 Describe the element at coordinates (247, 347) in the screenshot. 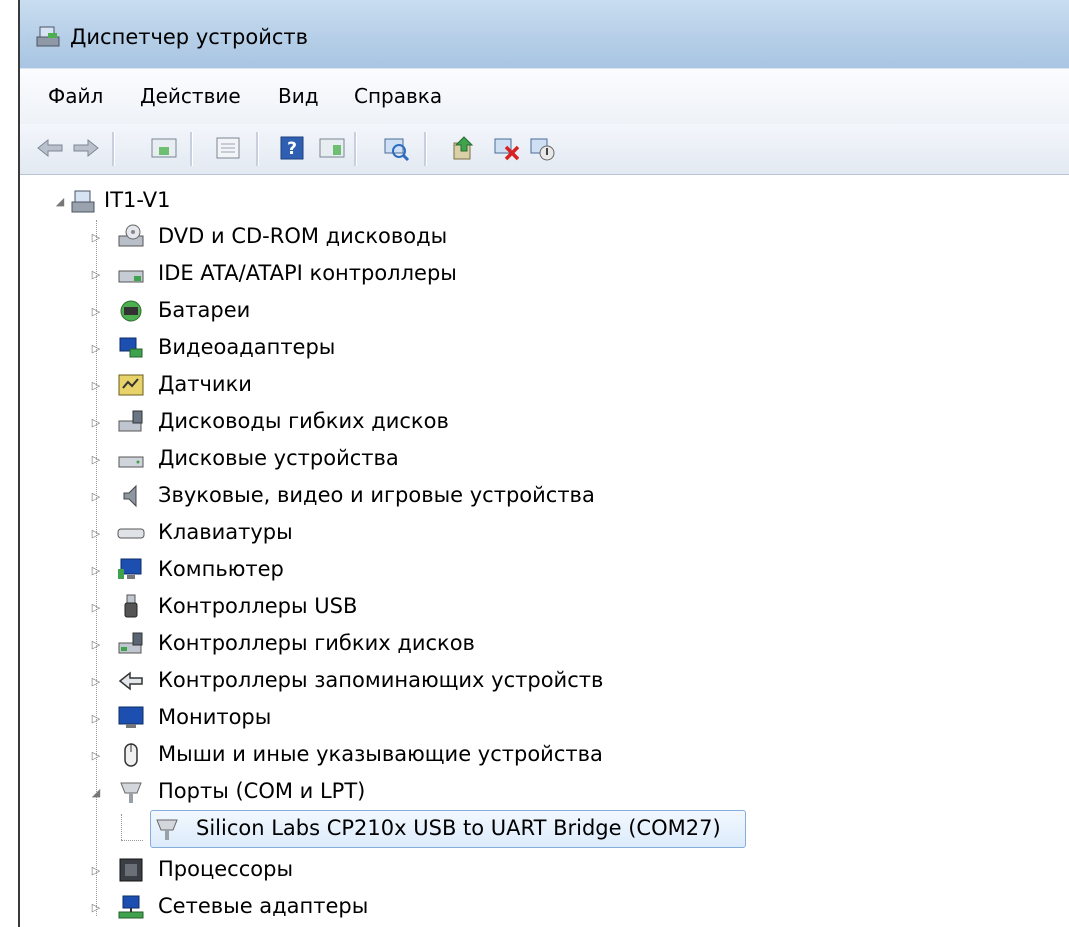

I see `tree-item-label: Видеоадаптеры` at that location.